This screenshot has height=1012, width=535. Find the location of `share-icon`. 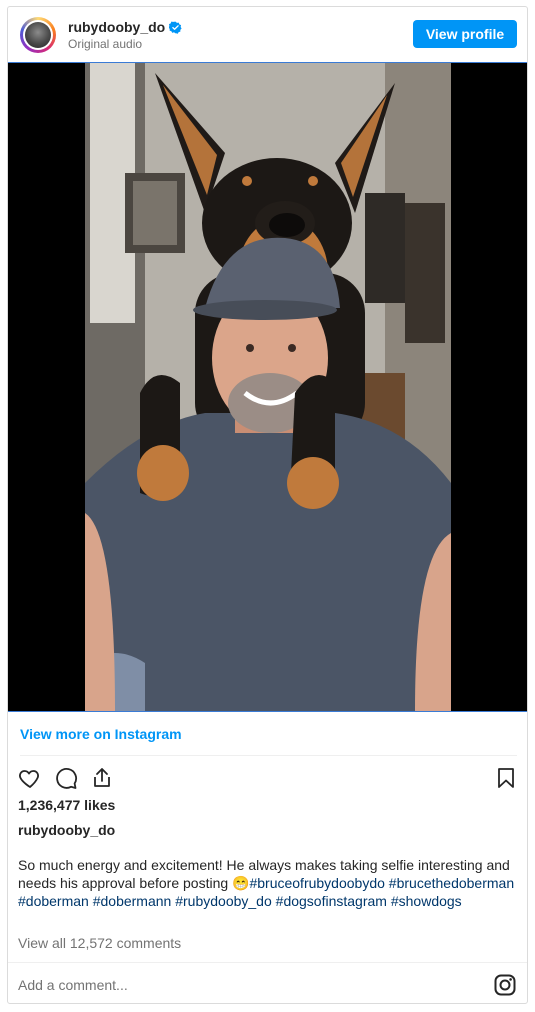

share-icon is located at coordinates (102, 778).